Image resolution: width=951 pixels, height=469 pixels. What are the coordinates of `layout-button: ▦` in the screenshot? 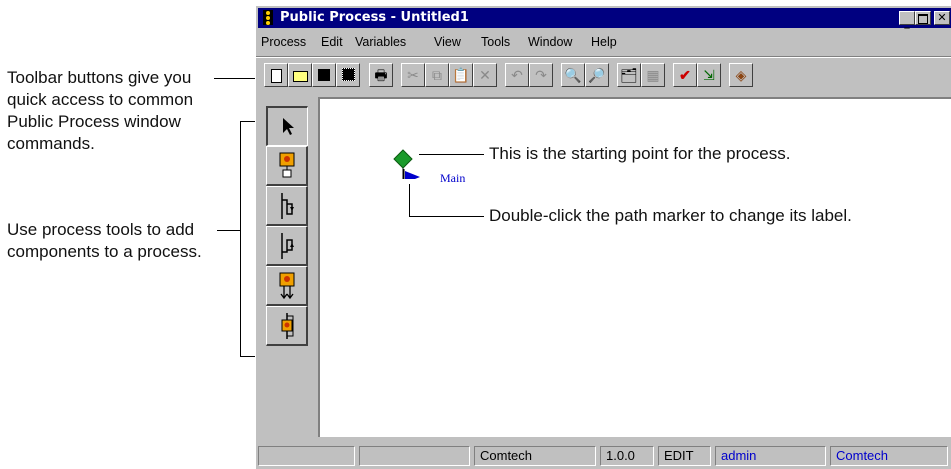 It's located at (653, 75).